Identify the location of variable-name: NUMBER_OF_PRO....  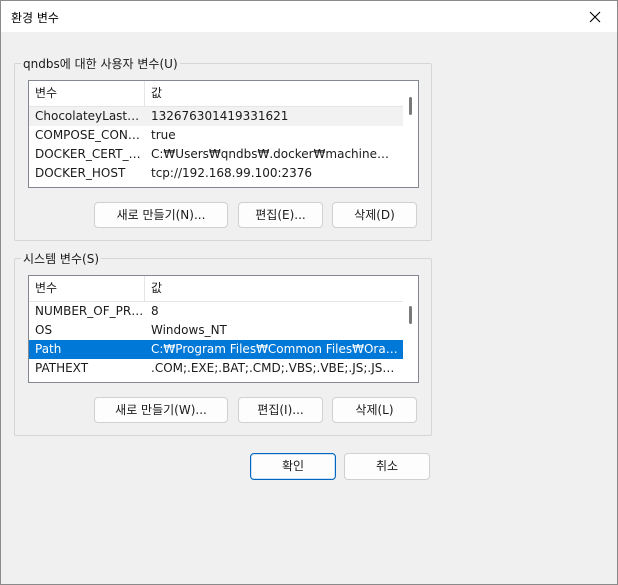
(89, 311).